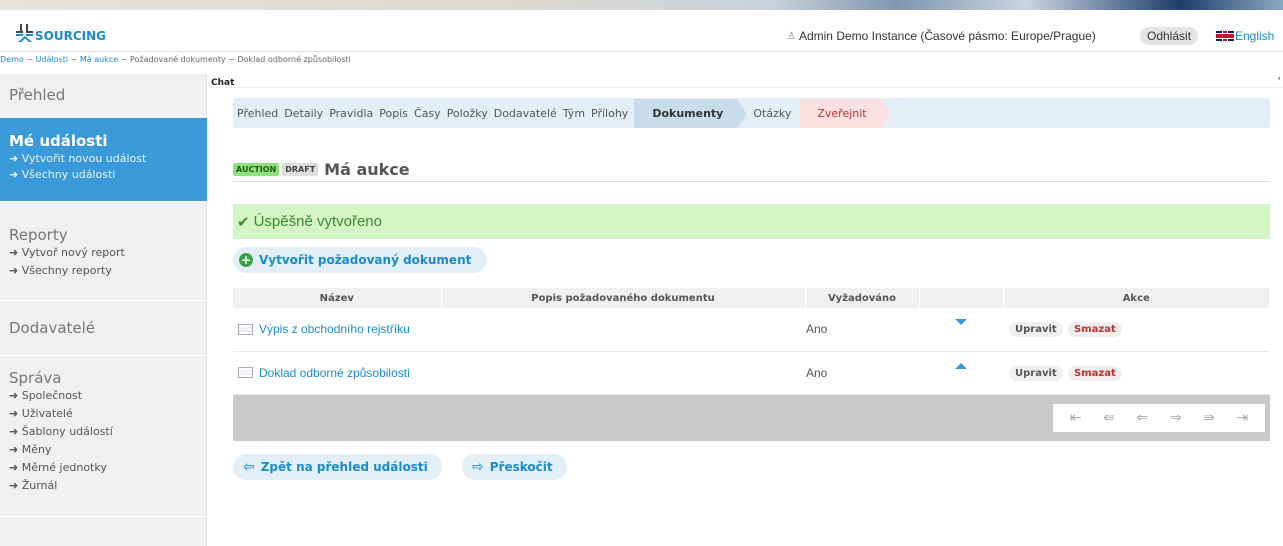 The image size is (1283, 546). Describe the element at coordinates (961, 322) in the screenshot. I see `move-down-icon` at that location.